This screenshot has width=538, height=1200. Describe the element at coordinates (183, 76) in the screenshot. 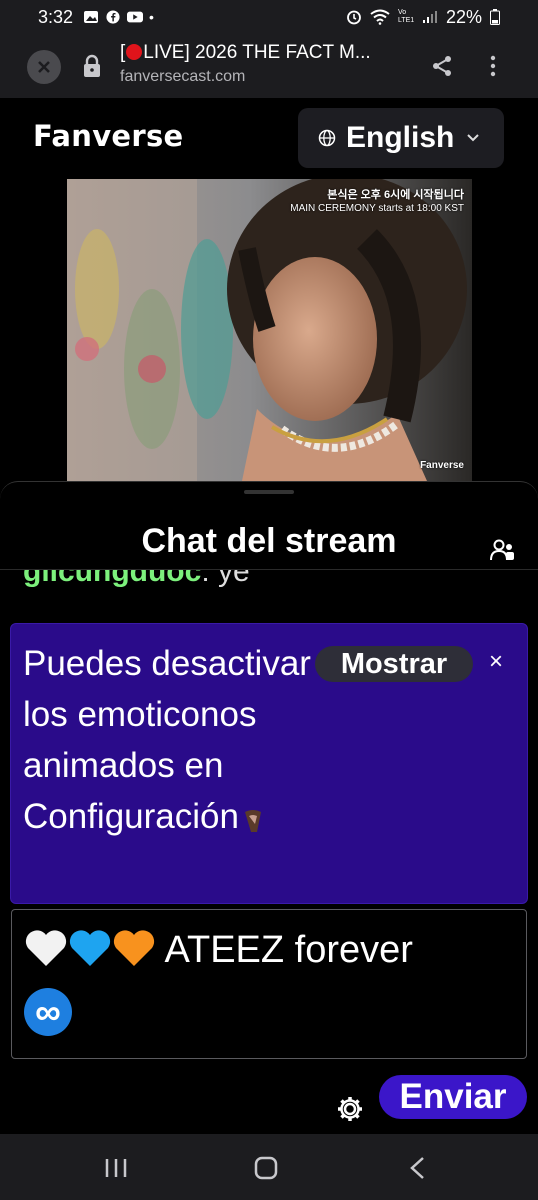

I see `page-url: fanversecast.com` at that location.